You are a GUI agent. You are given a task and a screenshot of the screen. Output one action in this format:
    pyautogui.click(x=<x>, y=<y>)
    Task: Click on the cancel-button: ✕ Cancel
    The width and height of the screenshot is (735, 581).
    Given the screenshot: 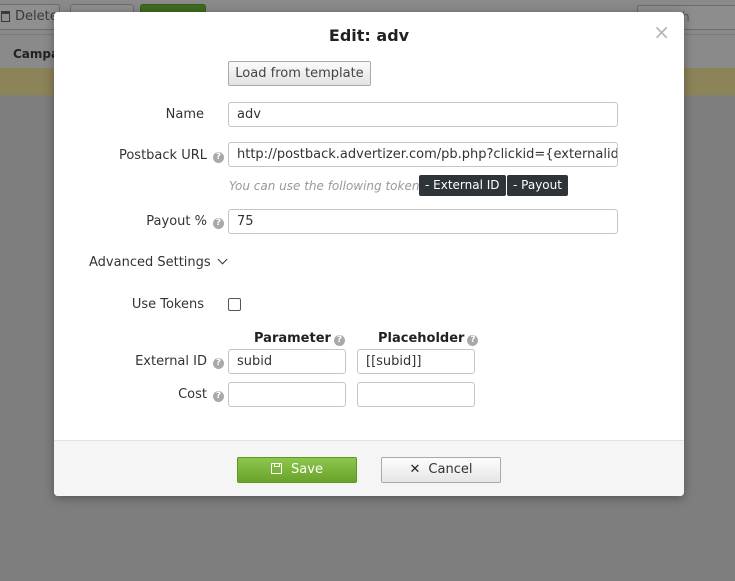 What is the action you would take?
    pyautogui.click(x=441, y=470)
    